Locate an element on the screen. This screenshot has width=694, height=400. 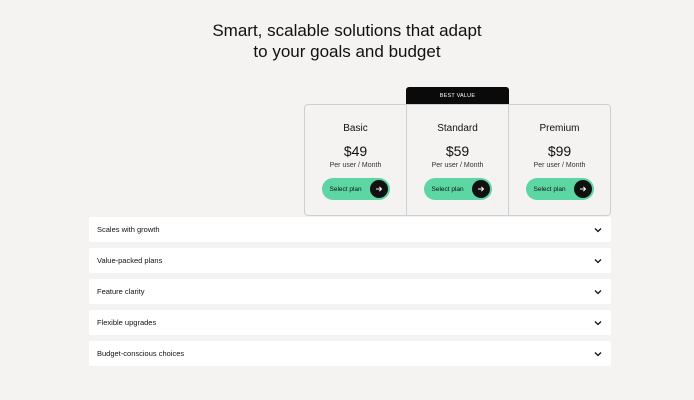
select-plan-button-premium: Select plan is located at coordinates (559, 189).